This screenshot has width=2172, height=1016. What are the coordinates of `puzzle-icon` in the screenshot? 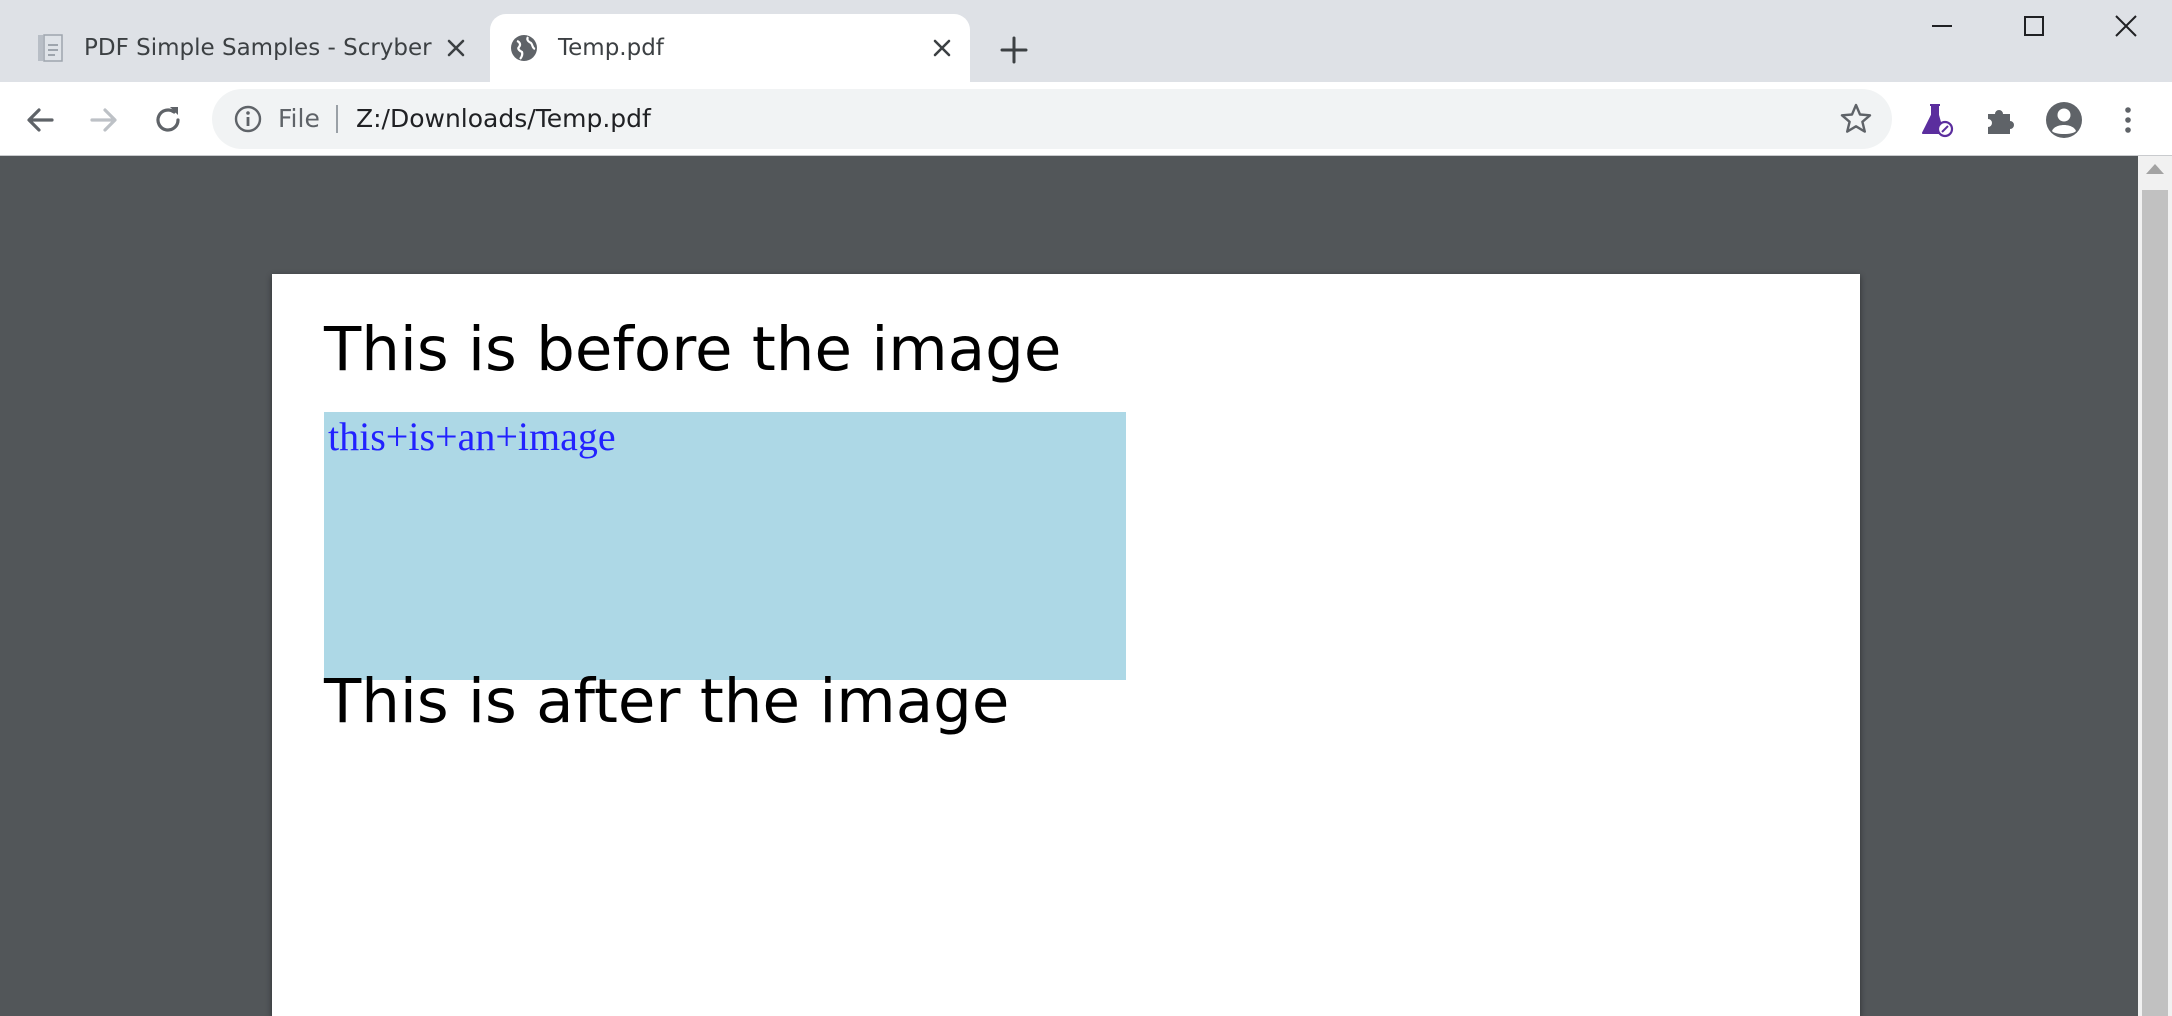 It's located at (2001, 122).